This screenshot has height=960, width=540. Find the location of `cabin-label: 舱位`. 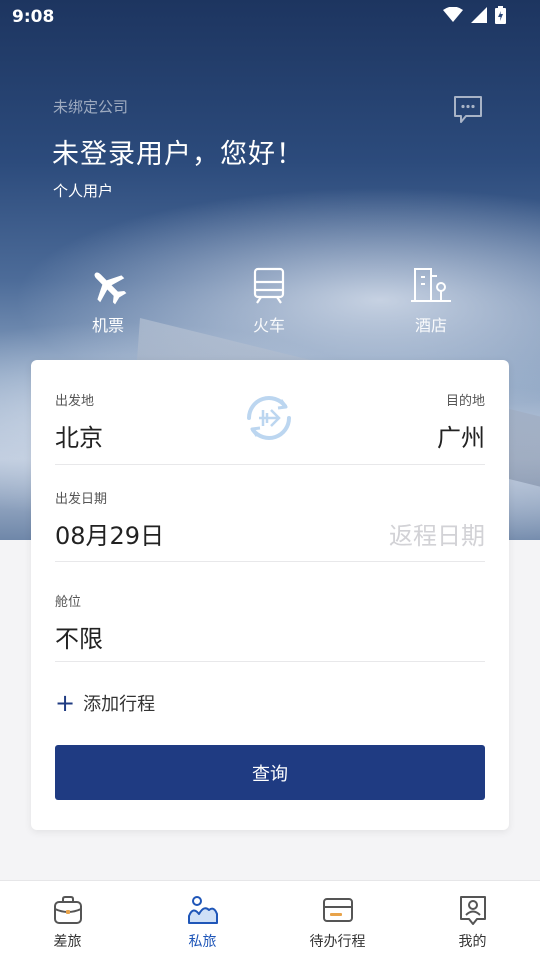

cabin-label: 舱位 is located at coordinates (68, 602).